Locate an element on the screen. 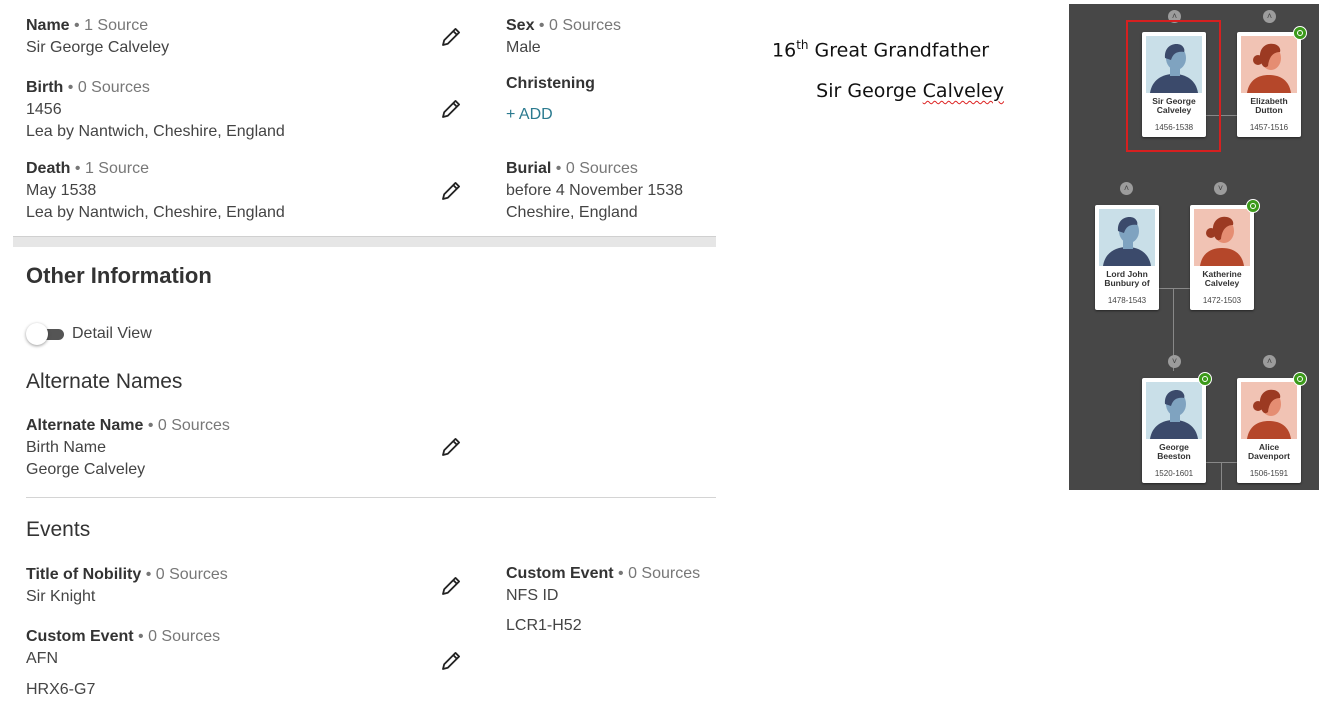 The height and width of the screenshot is (704, 1319). alternate-name-label: Alternate Name is located at coordinates (85, 425).